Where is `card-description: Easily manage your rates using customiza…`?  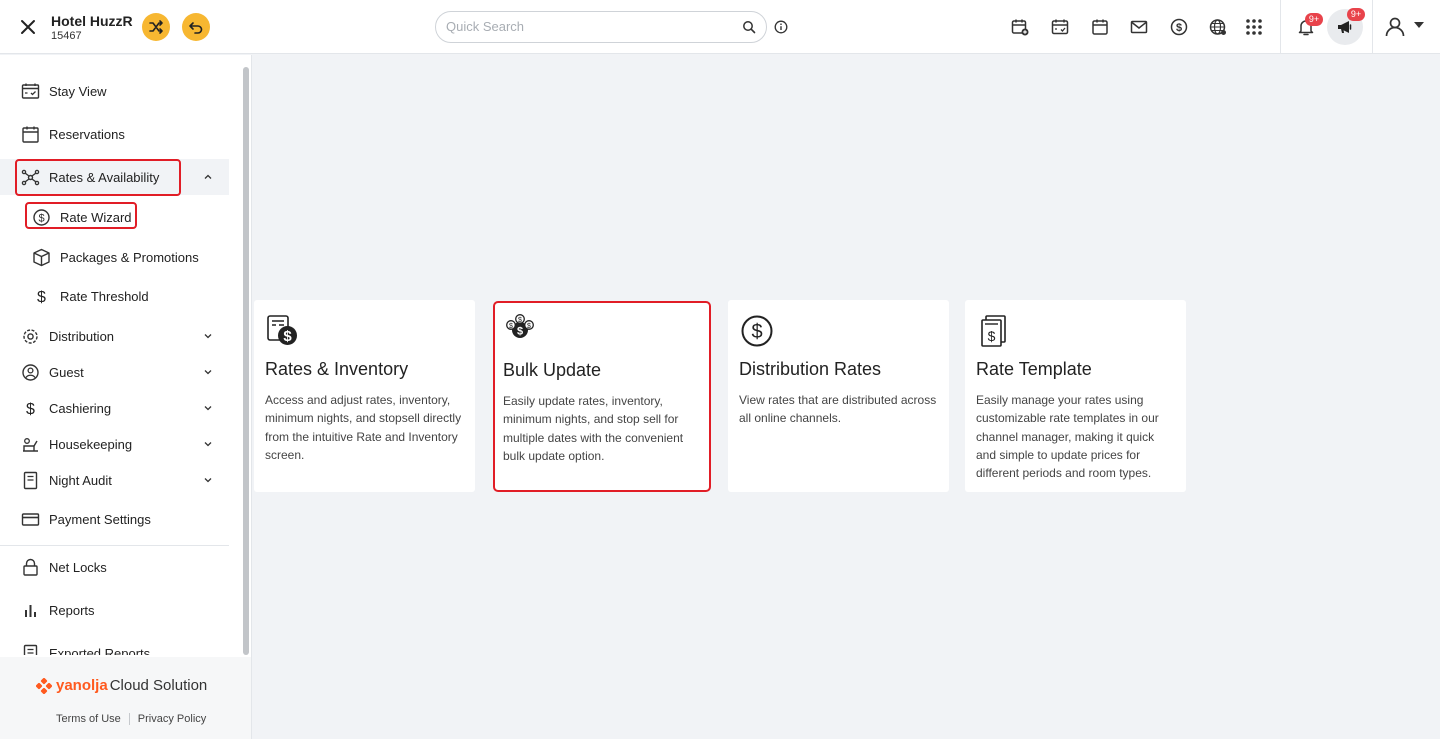 card-description: Easily manage your rates using customiza… is located at coordinates (1067, 437).